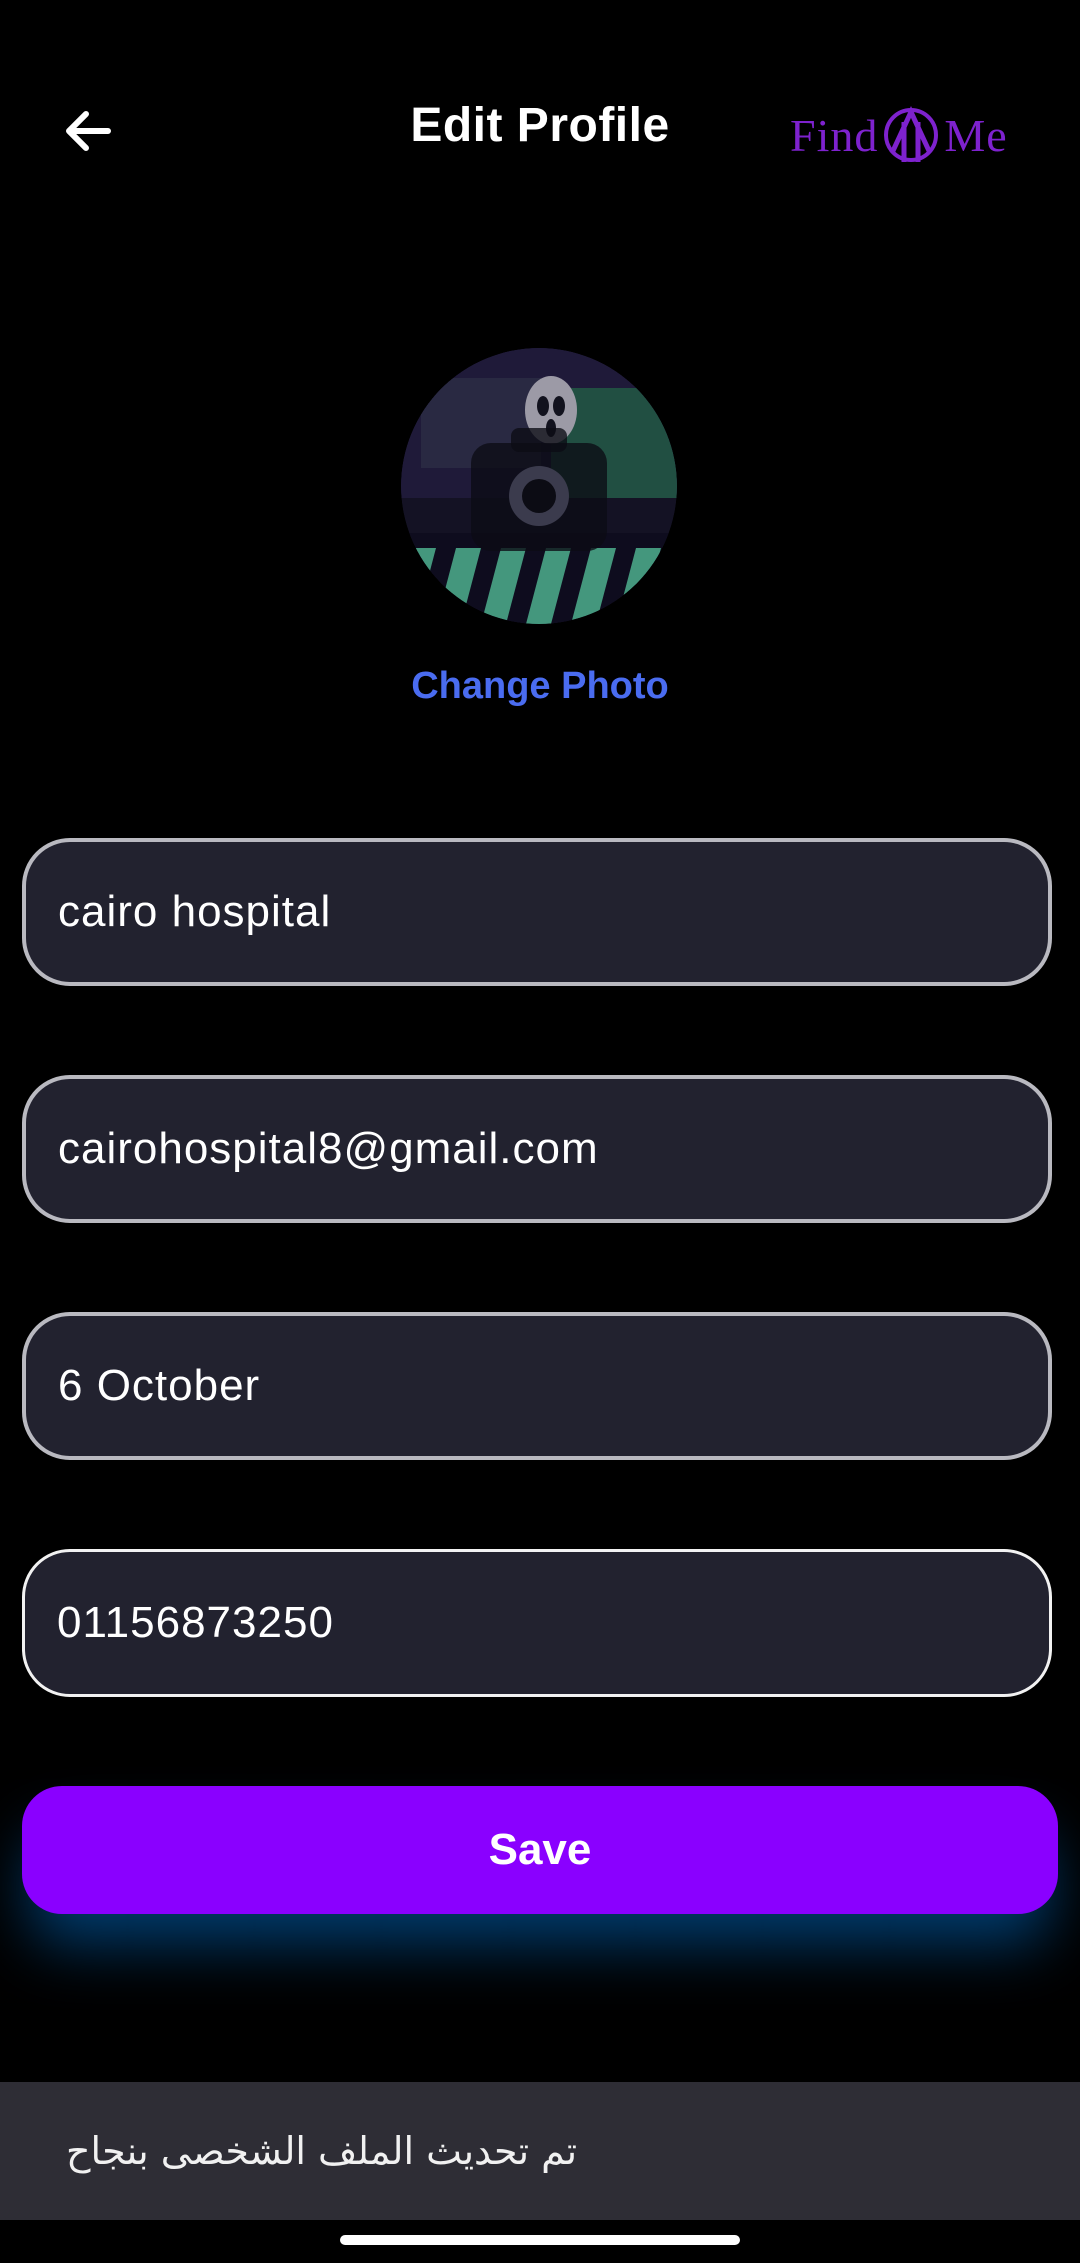  Describe the element at coordinates (540, 686) in the screenshot. I see `change-photo-link: Change Photo` at that location.